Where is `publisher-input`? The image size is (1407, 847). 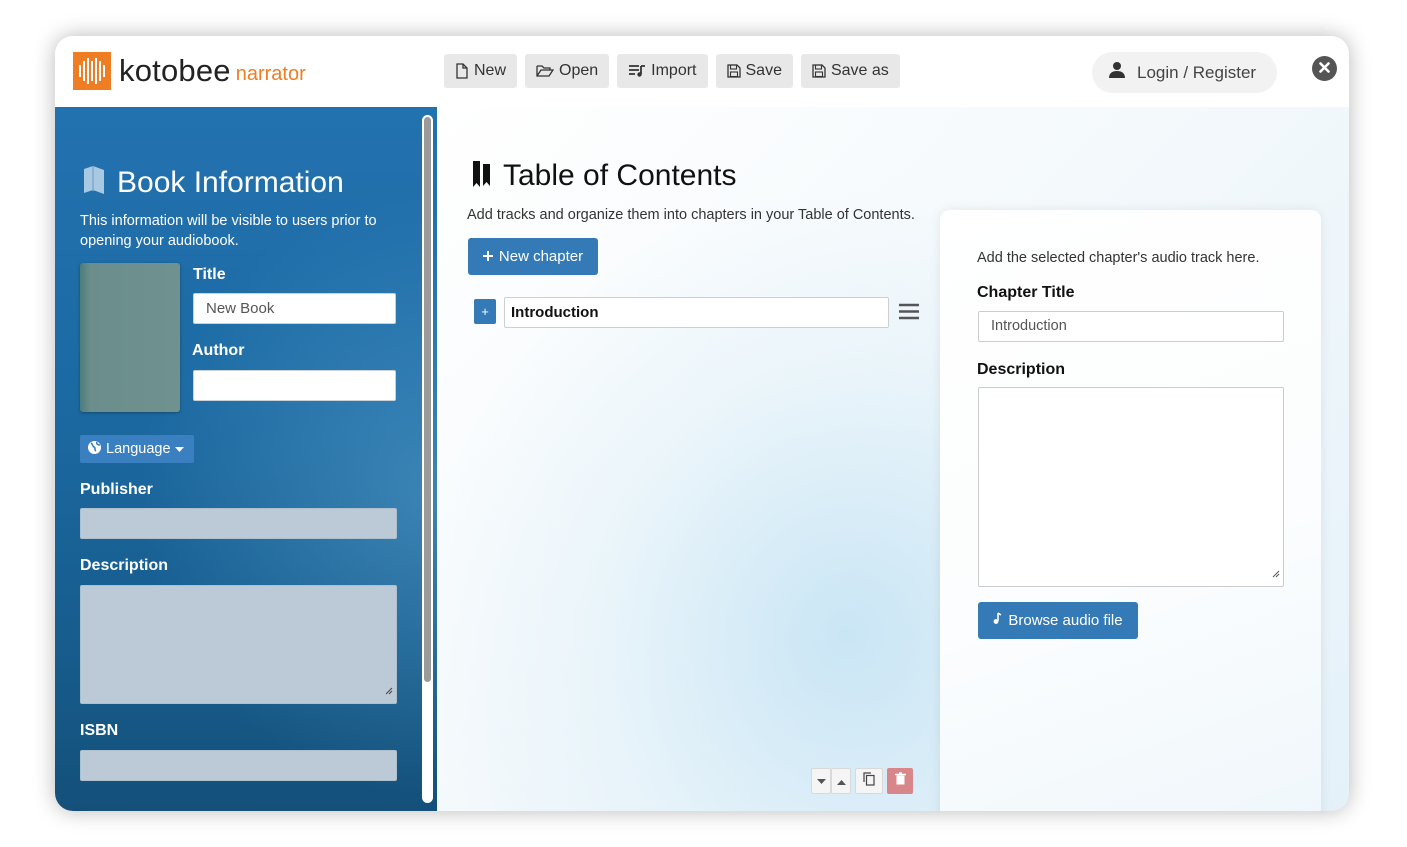 publisher-input is located at coordinates (238, 523).